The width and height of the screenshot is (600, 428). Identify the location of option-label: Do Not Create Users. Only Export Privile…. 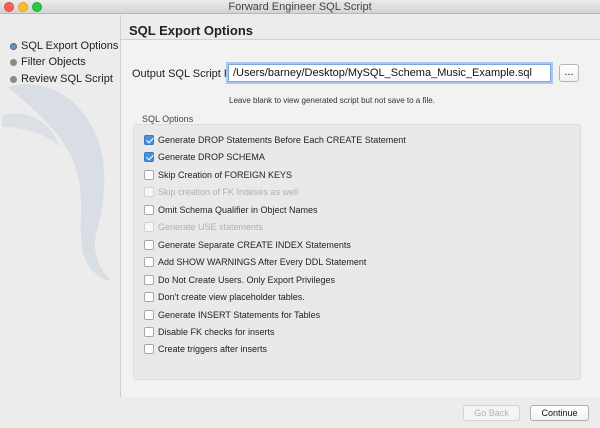
(247, 280).